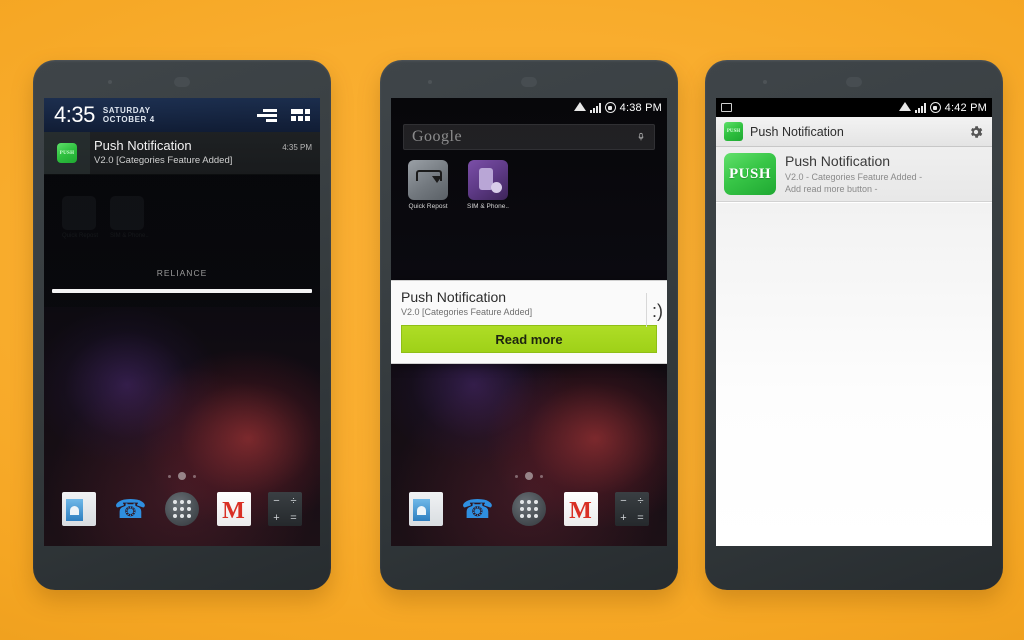 Image resolution: width=1024 pixels, height=640 pixels. Describe the element at coordinates (203, 145) in the screenshot. I see `notification-title-row: Push Notification 4:35 PM` at that location.